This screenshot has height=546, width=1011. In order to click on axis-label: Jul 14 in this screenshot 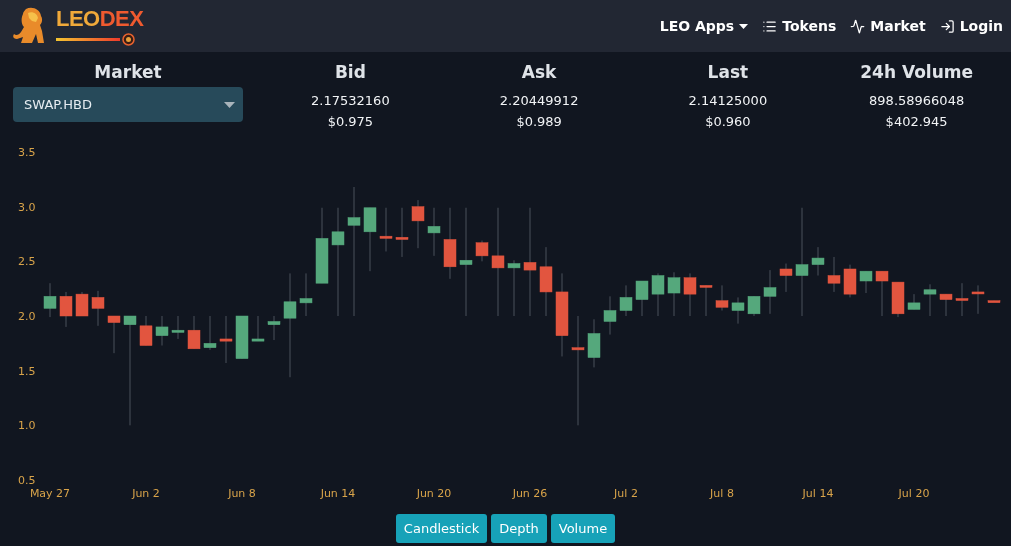, I will do `click(818, 493)`.